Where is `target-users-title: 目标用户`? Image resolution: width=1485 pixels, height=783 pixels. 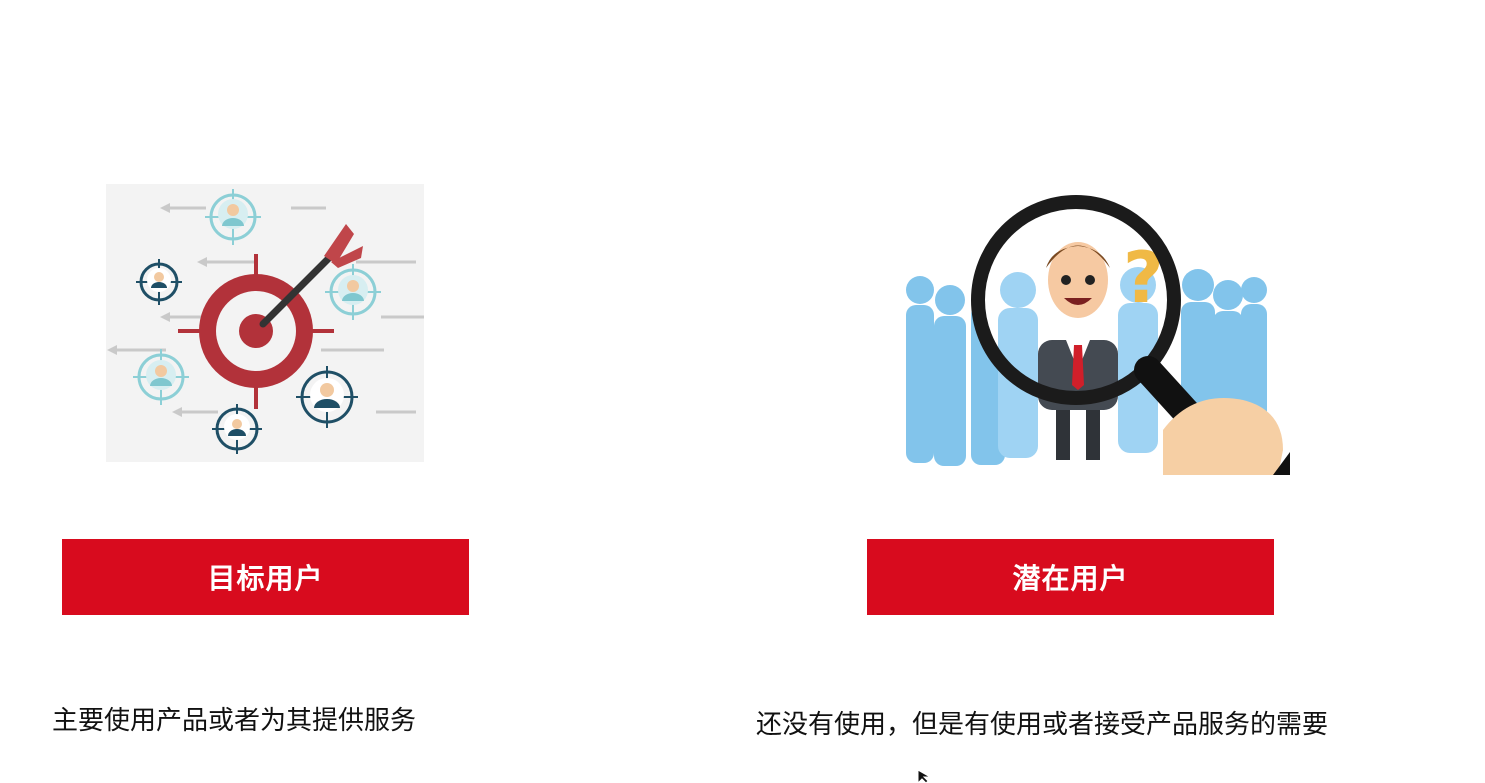
target-users-title: 目标用户 is located at coordinates (265, 578).